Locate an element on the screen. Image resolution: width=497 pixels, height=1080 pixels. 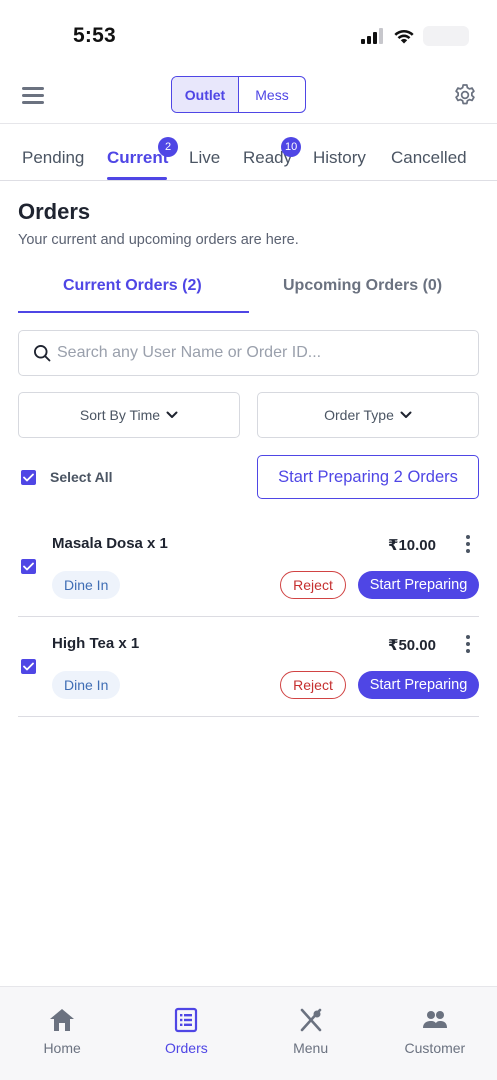
nav-menu: Menu is located at coordinates (311, 1033).